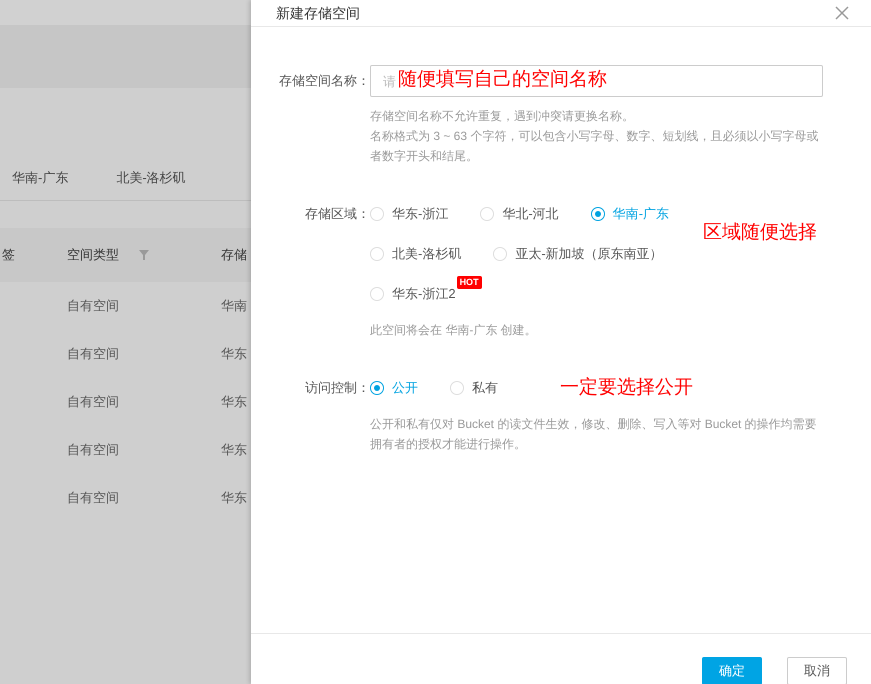 This screenshot has height=684, width=871. I want to click on annotation-text: 随便填写自己的空间名称, so click(502, 80).